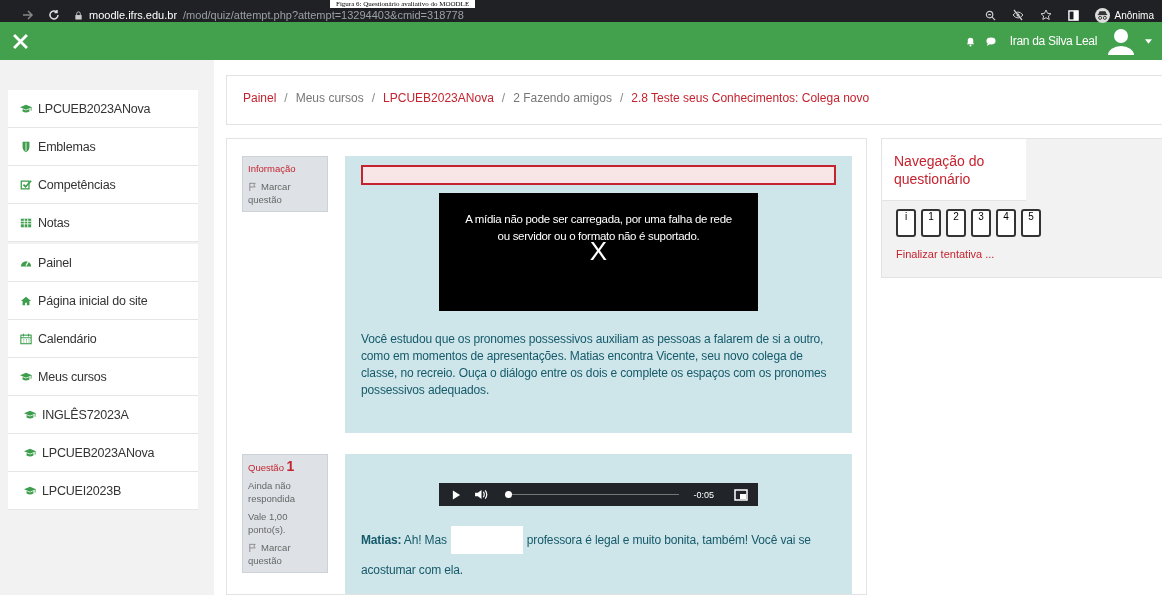 Image resolution: width=1162 pixels, height=595 pixels. What do you see at coordinates (954, 170) in the screenshot?
I see `panel-title: Navegação do questionário` at bounding box center [954, 170].